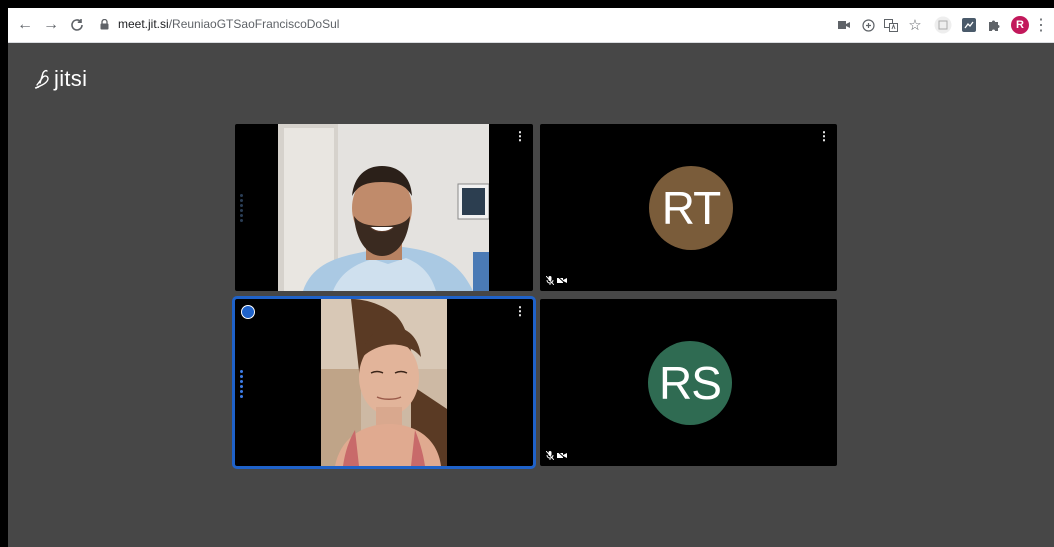 This screenshot has height=547, width=1054. I want to click on puzzle-icon, so click(994, 25).